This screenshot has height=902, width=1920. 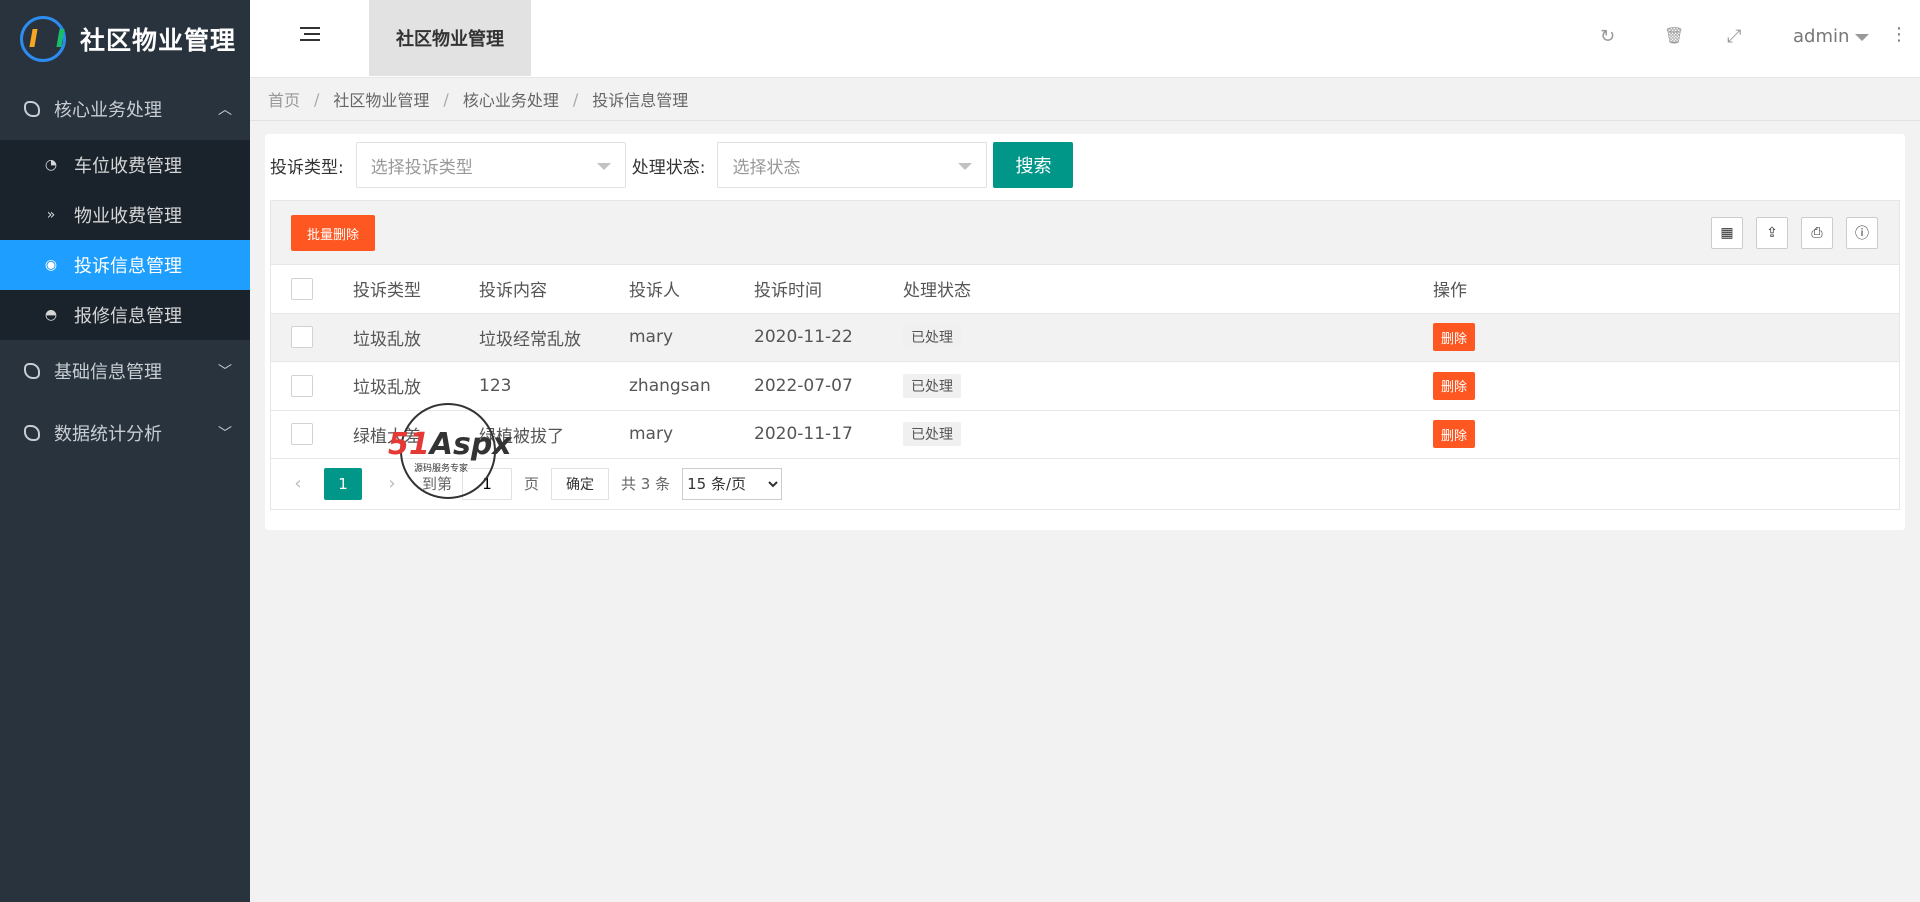 What do you see at coordinates (225, 110) in the screenshot?
I see `chevron-up-icon: ︿` at bounding box center [225, 110].